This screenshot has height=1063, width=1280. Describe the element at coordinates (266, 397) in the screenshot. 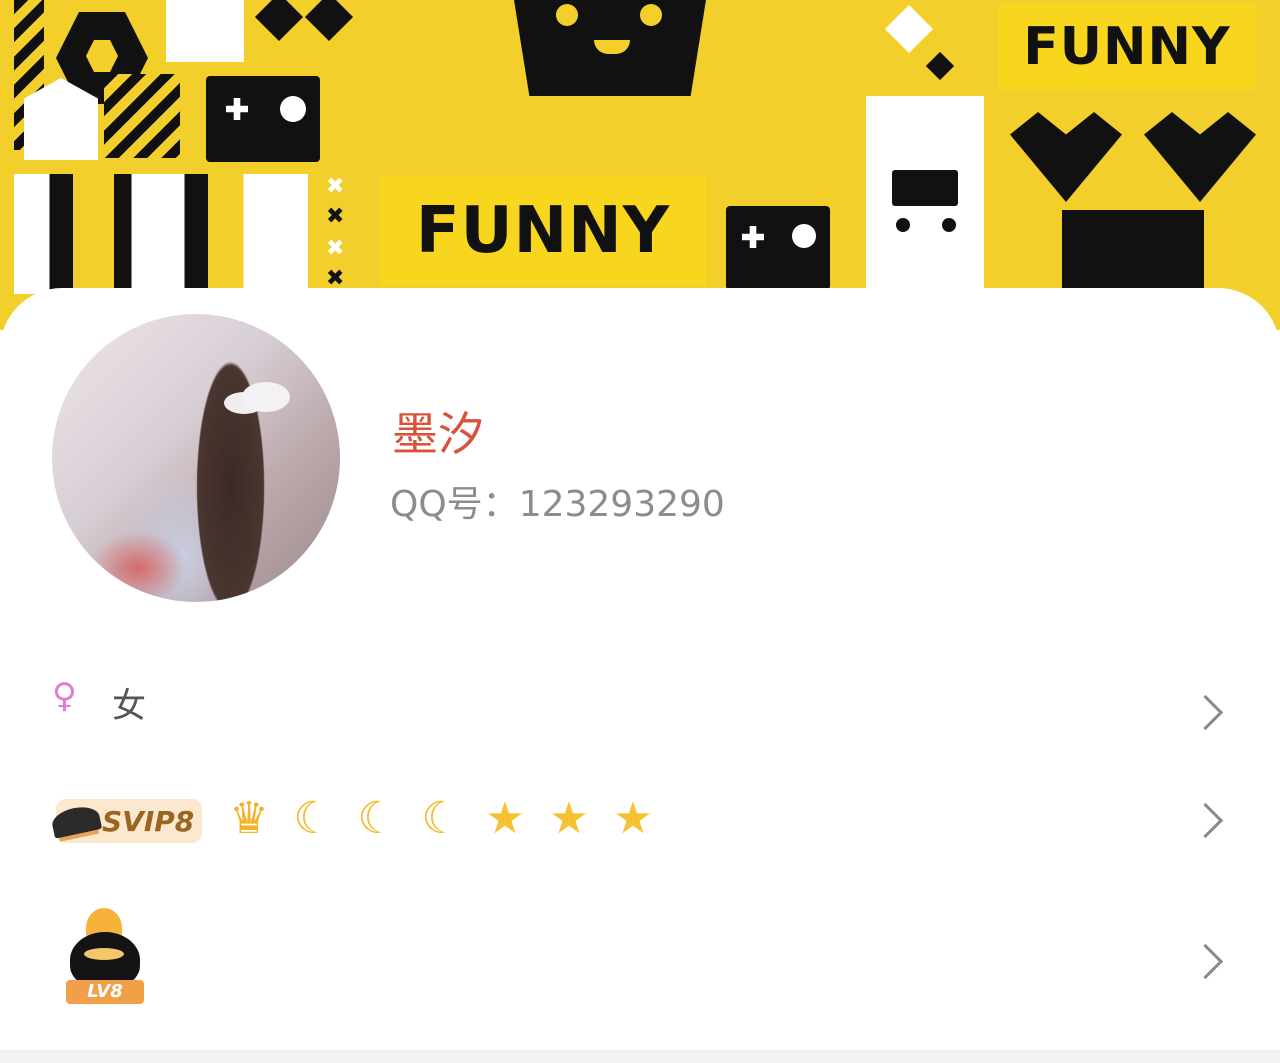

I see `hair-bow-decoration` at that location.